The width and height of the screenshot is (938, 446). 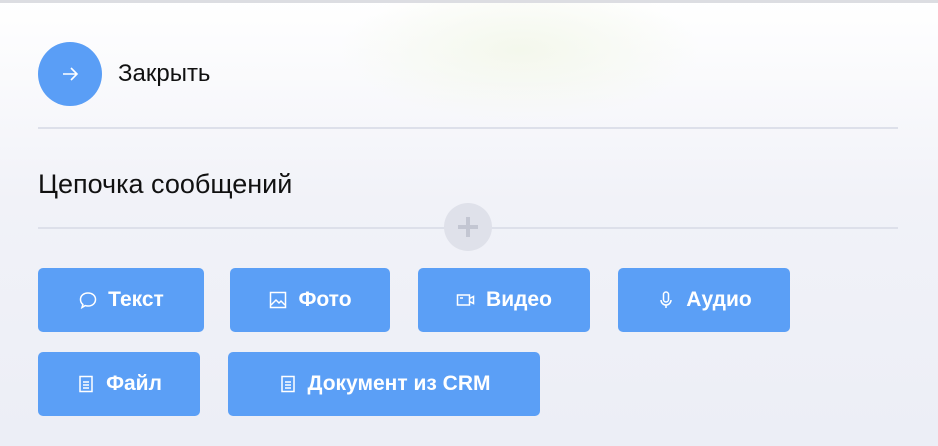 I want to click on add-audio-button: Аудио, so click(x=704, y=300).